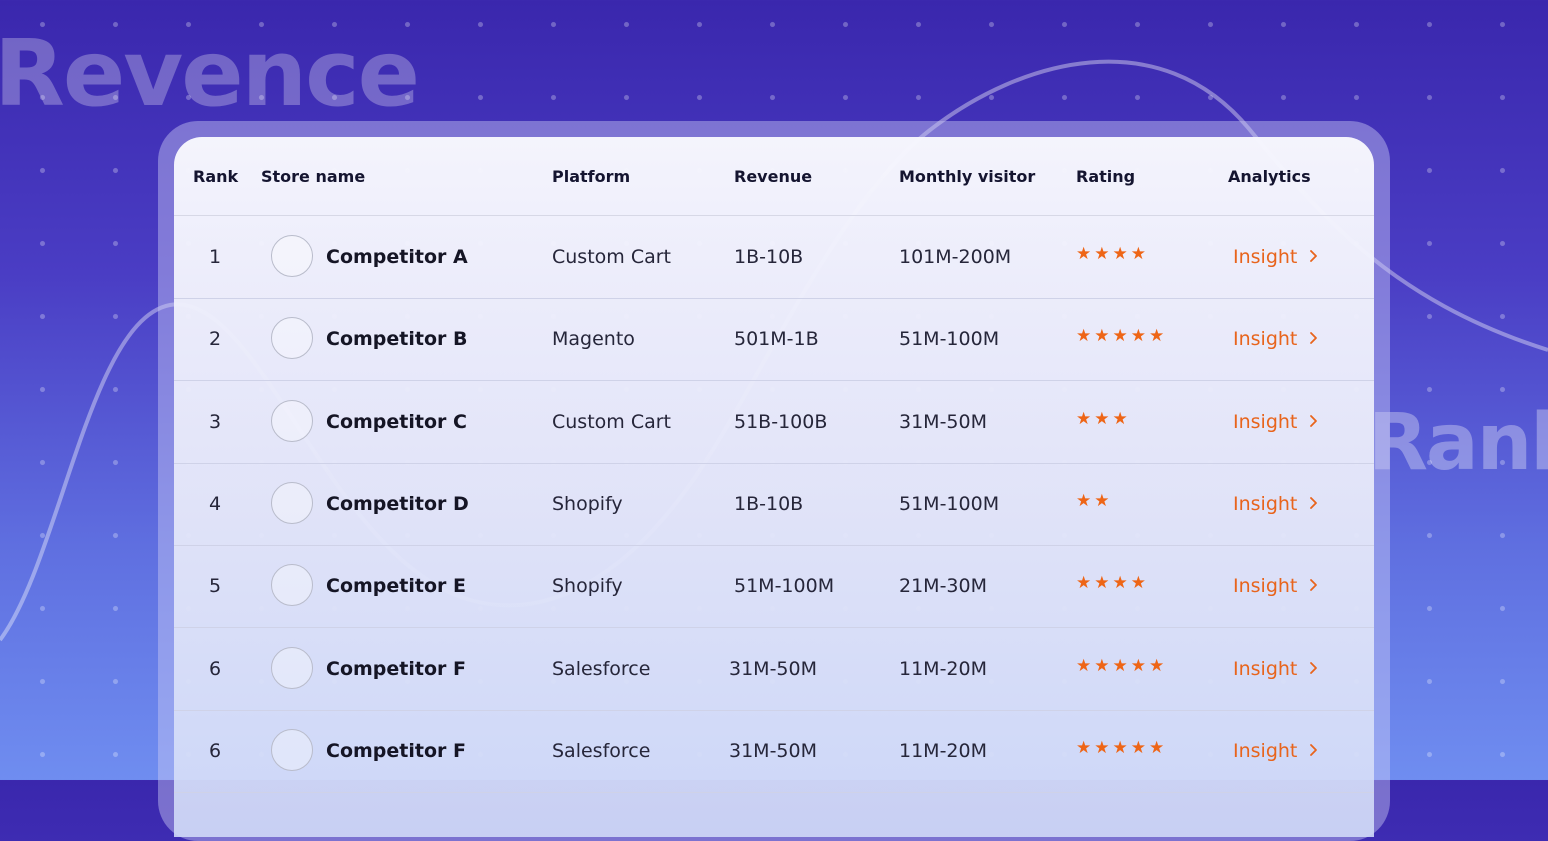 This screenshot has width=1548, height=841. What do you see at coordinates (593, 339) in the screenshot?
I see `platform-cell: Magento` at bounding box center [593, 339].